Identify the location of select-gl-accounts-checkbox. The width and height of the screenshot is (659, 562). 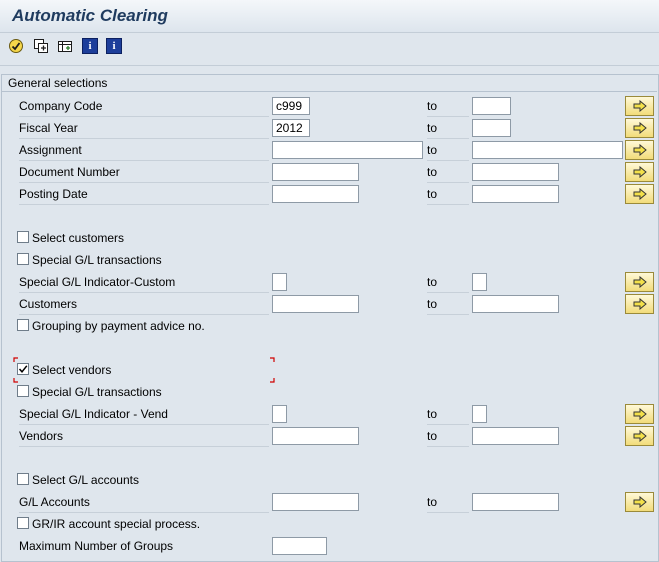
(23, 479).